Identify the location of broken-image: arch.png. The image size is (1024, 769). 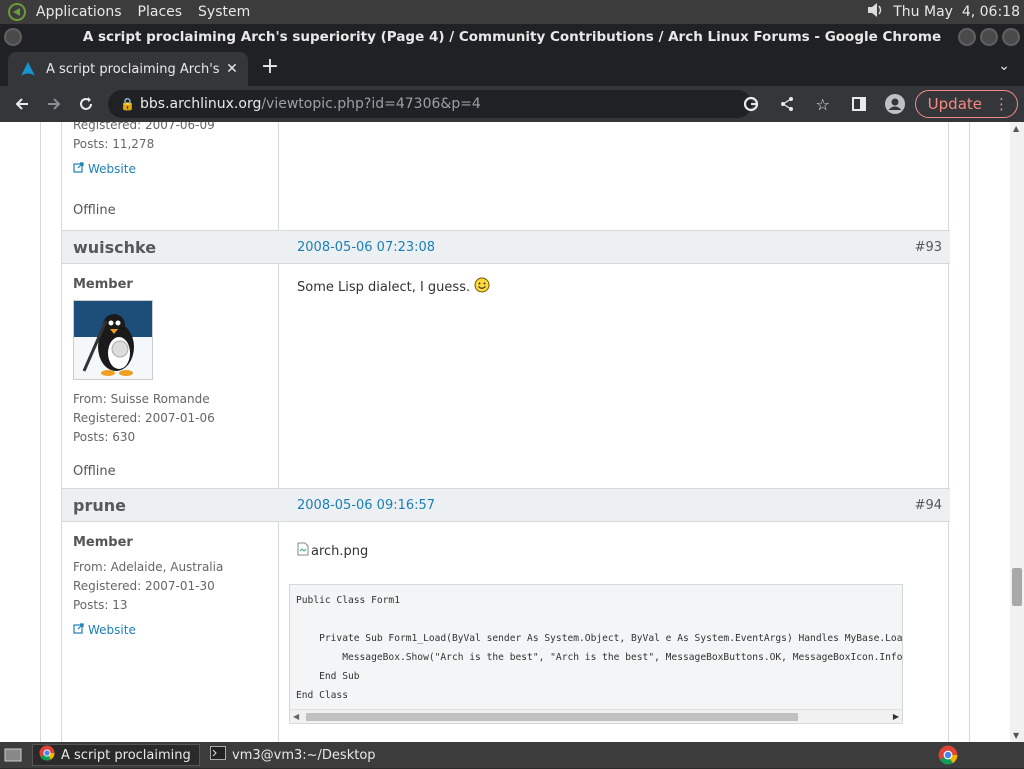
(332, 551).